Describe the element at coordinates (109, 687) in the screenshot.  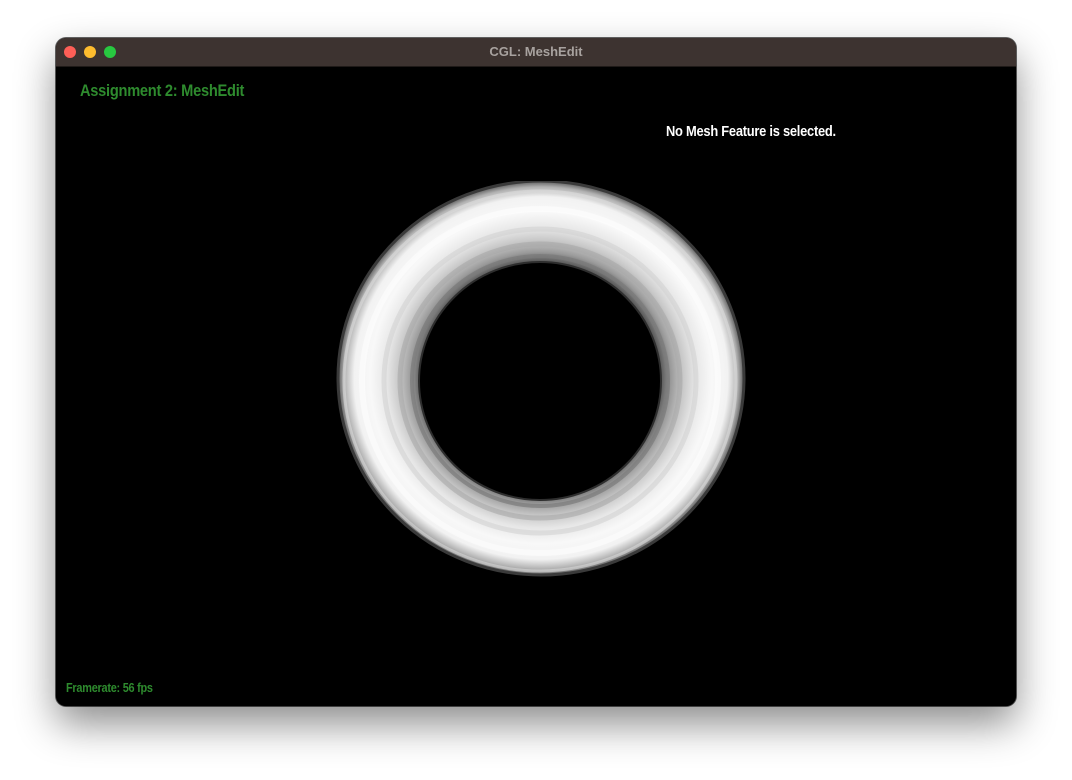
I see `framerate-readout: Framerate: 56 fps` at that location.